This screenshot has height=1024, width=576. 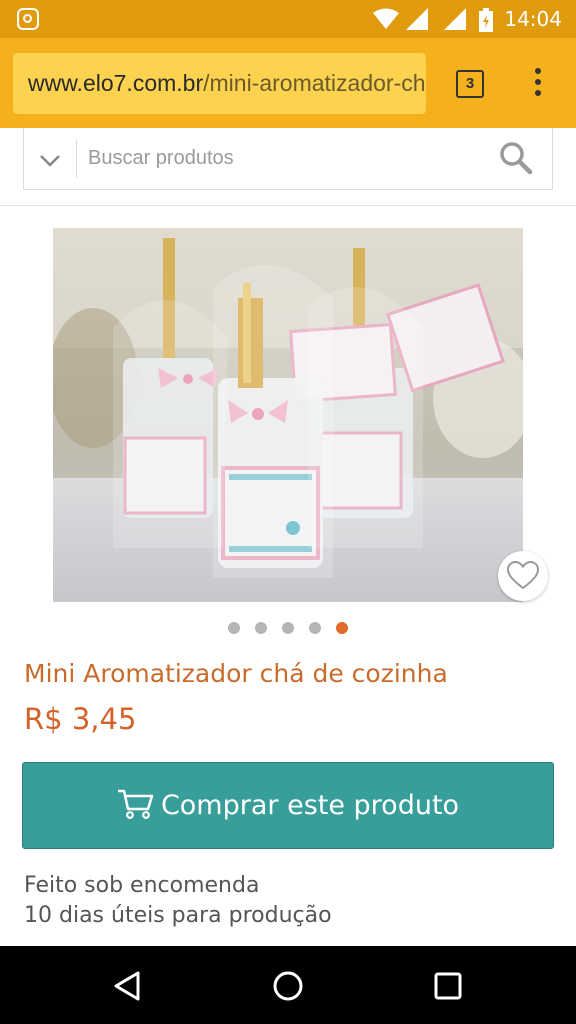 I want to click on favorite-button, so click(x=523, y=576).